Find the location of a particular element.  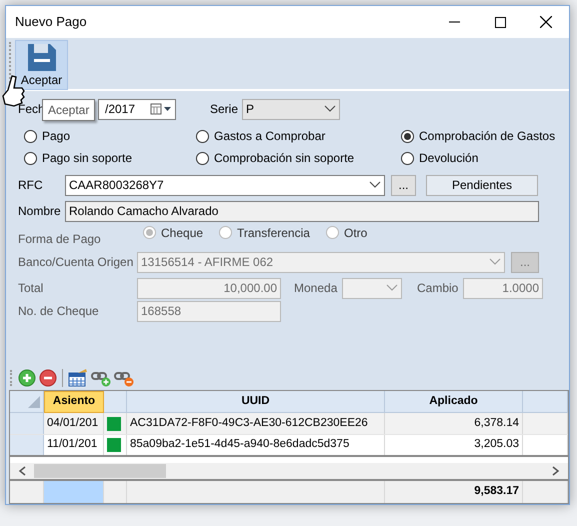

serie-dropdown: P is located at coordinates (291, 109).